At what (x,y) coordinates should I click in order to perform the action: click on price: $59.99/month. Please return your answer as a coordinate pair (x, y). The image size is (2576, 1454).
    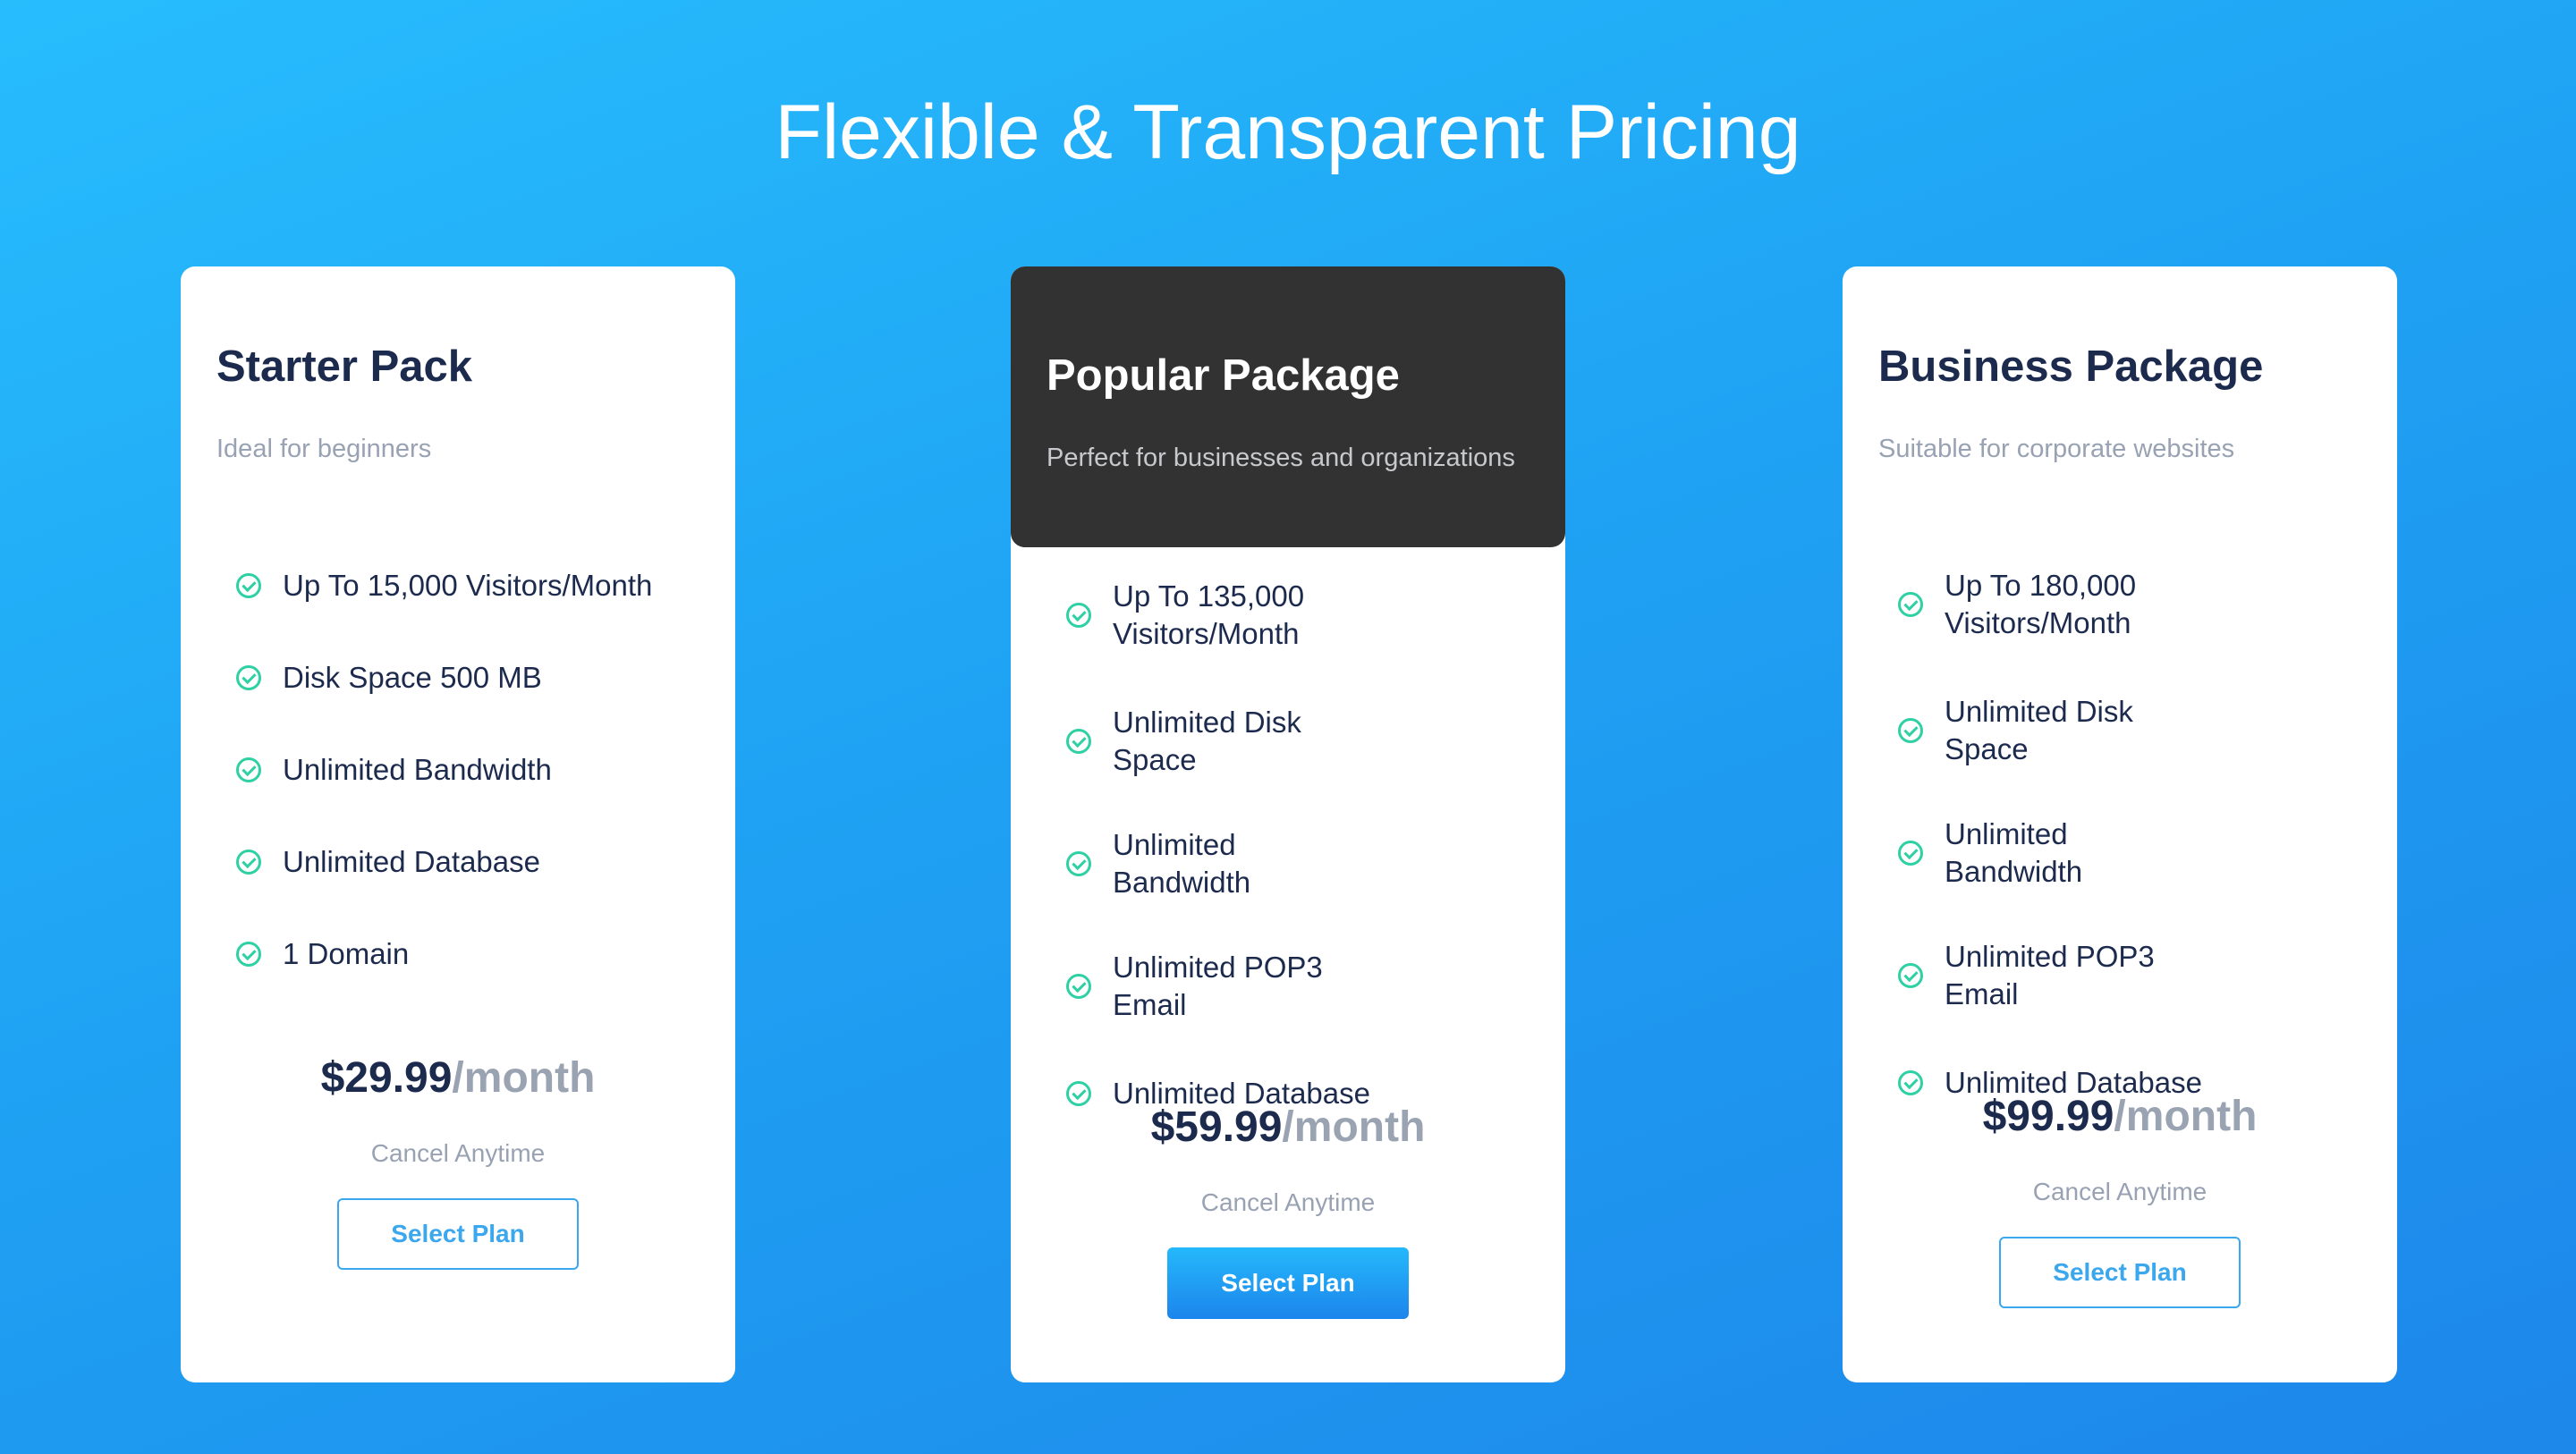
    Looking at the image, I should click on (1288, 1127).